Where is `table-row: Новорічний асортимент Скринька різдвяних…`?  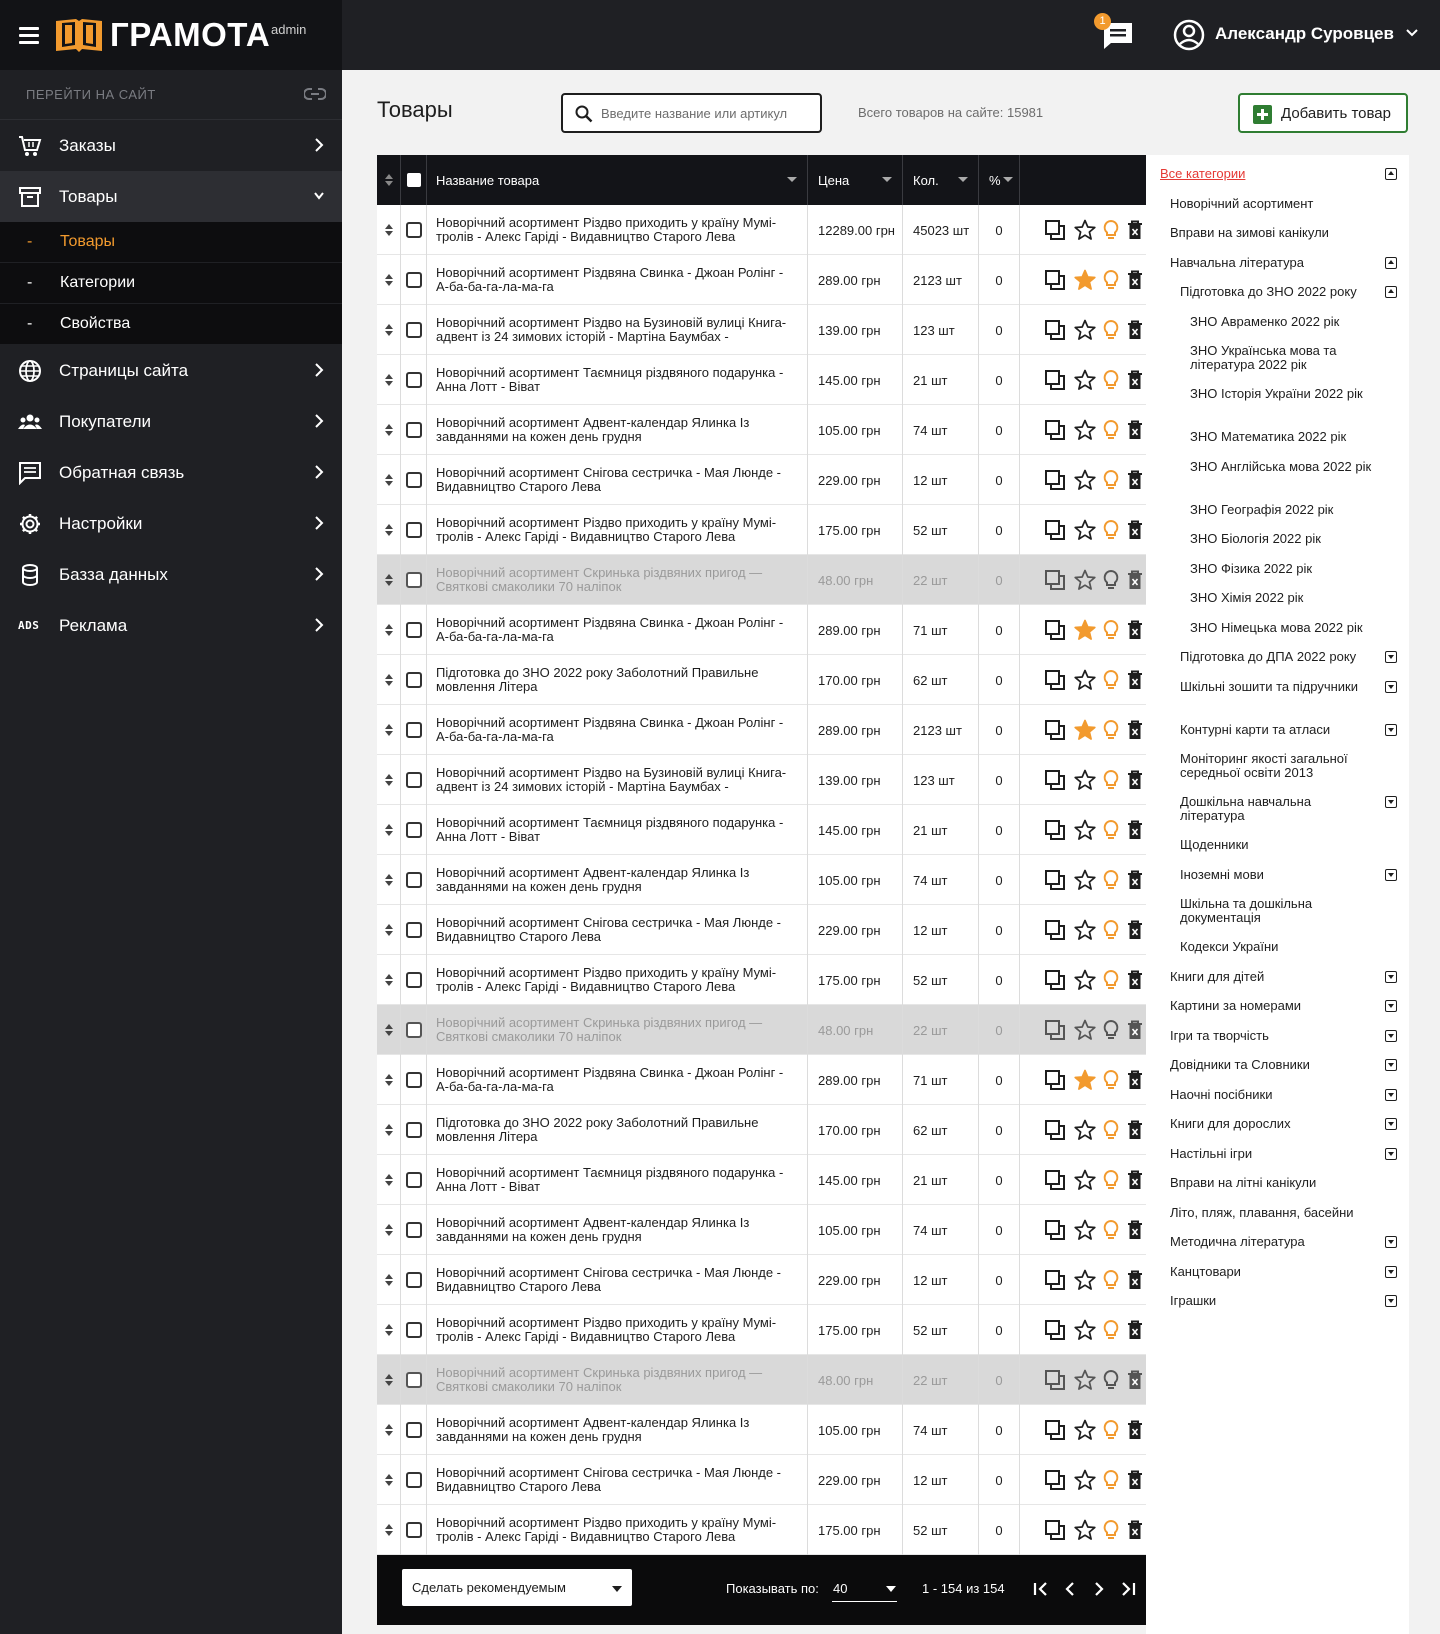
table-row: Новорічний асортимент Скринька різдвяних… is located at coordinates (761, 1380).